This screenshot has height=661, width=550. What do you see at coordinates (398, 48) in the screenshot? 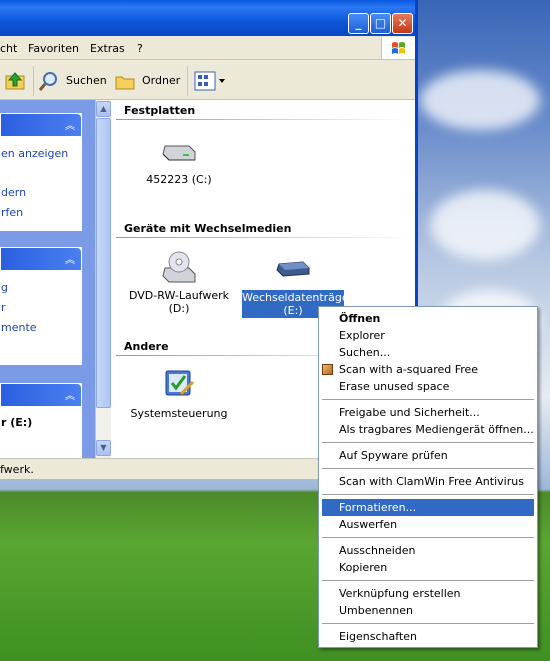
I see `windows-logo-icon` at bounding box center [398, 48].